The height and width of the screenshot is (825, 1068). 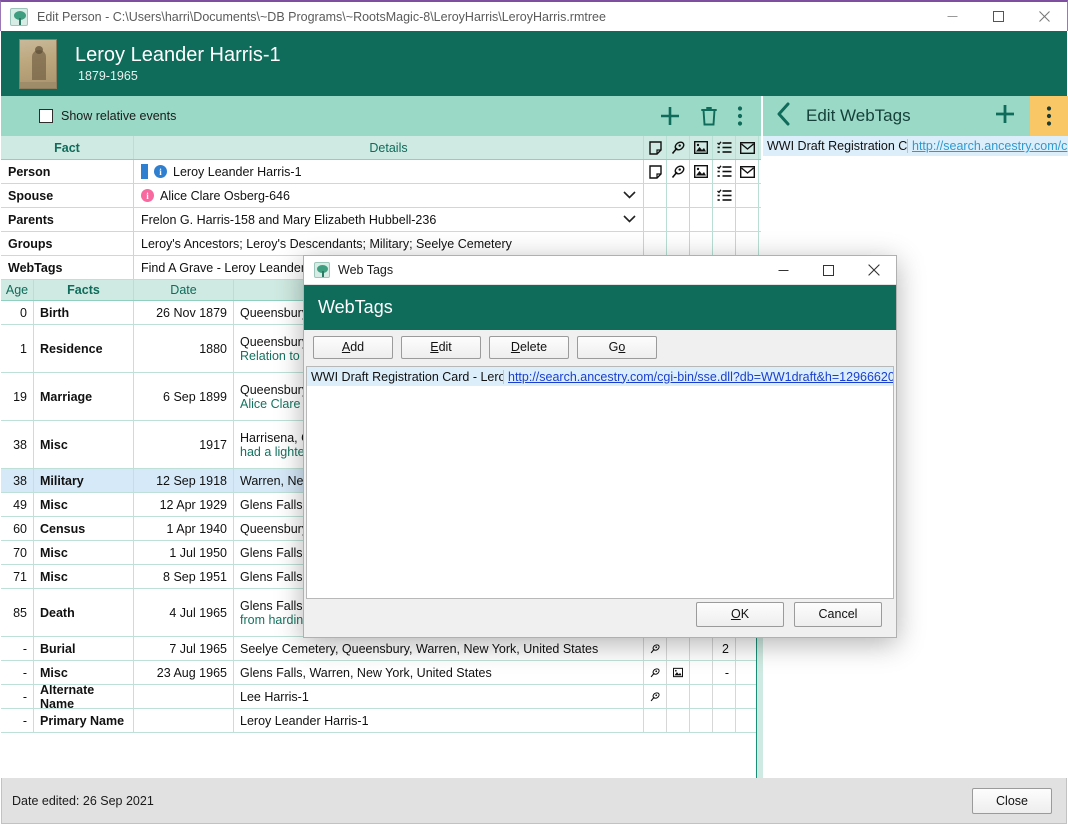 I want to click on show-relative-events-toggle: Show relative events, so click(x=107, y=116).